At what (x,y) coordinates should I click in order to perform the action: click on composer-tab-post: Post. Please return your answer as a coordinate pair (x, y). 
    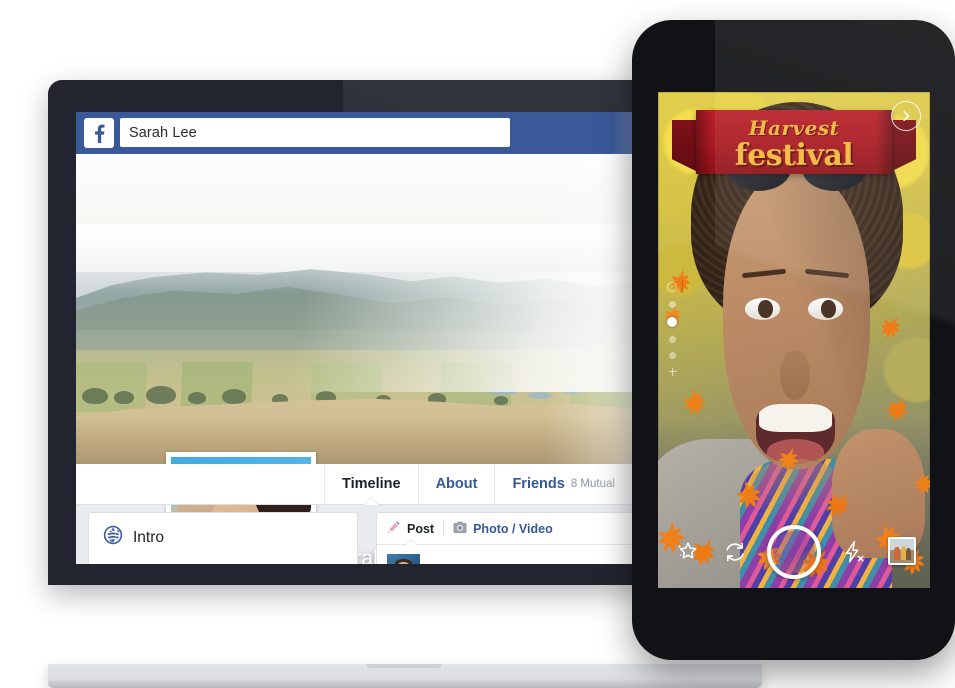
    Looking at the image, I should click on (411, 533).